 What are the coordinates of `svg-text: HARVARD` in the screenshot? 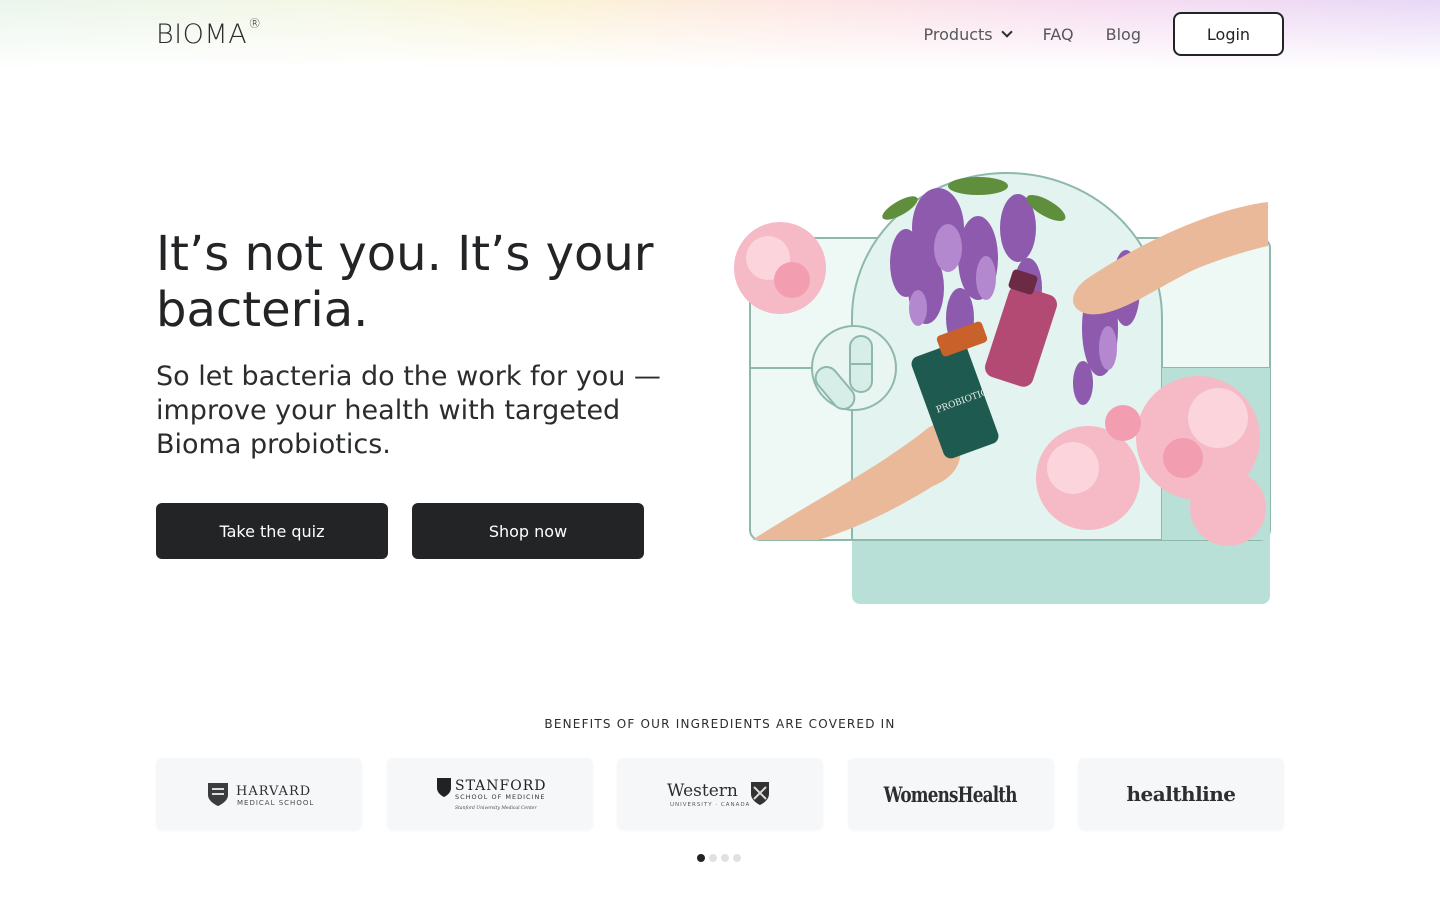 It's located at (273, 791).